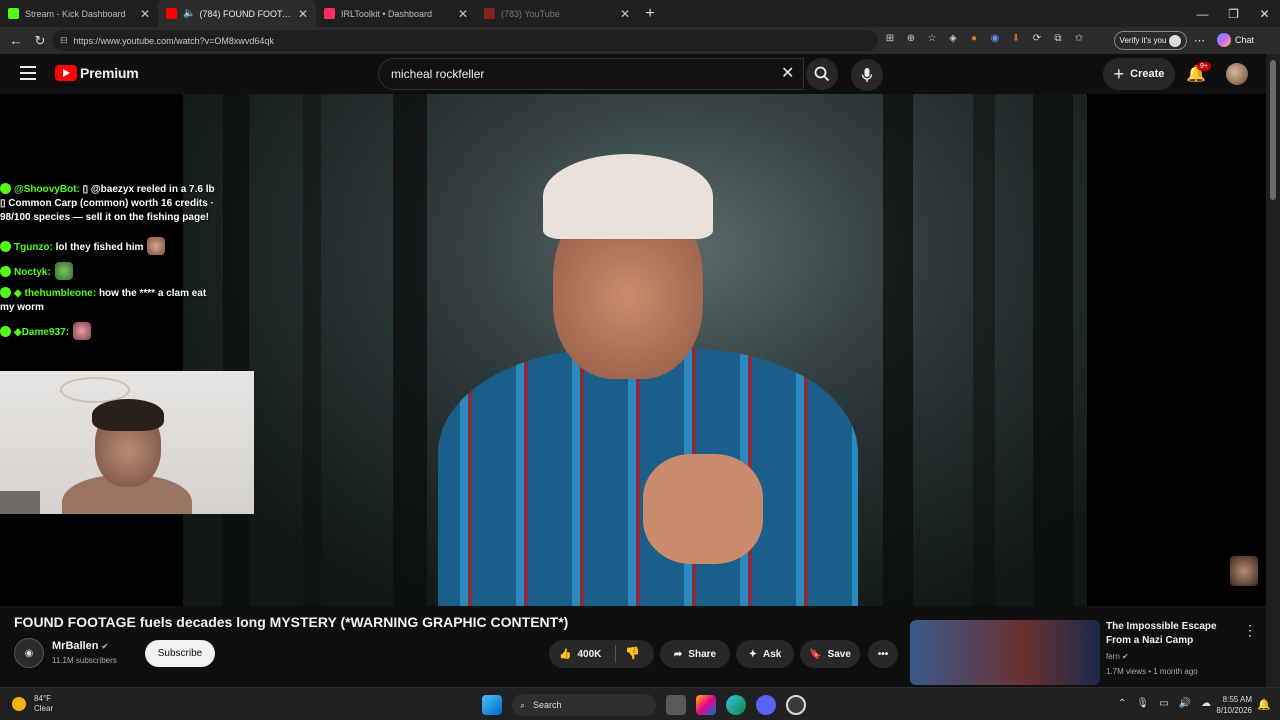  Describe the element at coordinates (1143, 40) in the screenshot. I see `verify-label: Verify it's you` at that location.